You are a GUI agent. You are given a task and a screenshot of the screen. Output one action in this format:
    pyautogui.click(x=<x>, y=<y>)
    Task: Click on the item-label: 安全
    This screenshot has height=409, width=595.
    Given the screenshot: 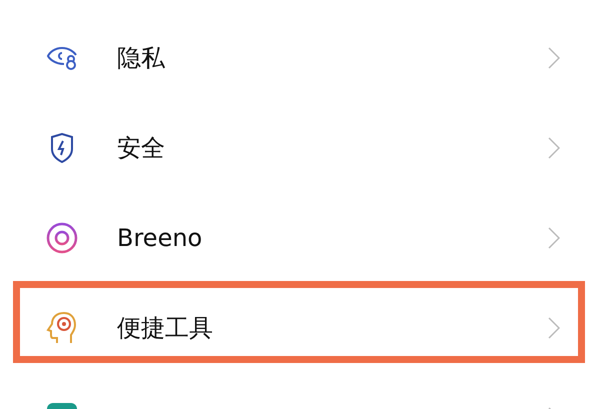 What is the action you would take?
    pyautogui.click(x=141, y=148)
    